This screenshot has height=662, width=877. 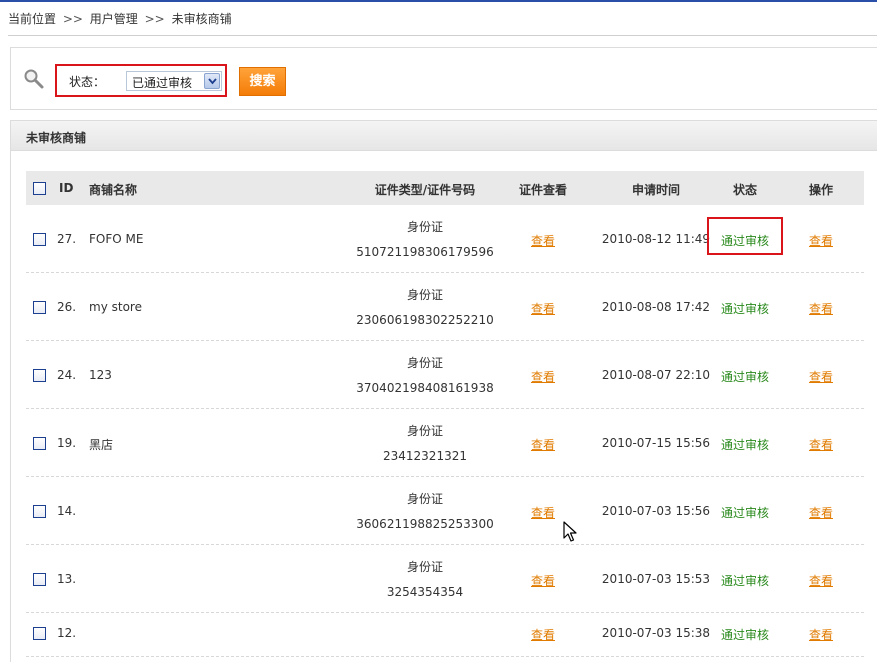 What do you see at coordinates (744, 190) in the screenshot?
I see `column-header-status: 状态` at bounding box center [744, 190].